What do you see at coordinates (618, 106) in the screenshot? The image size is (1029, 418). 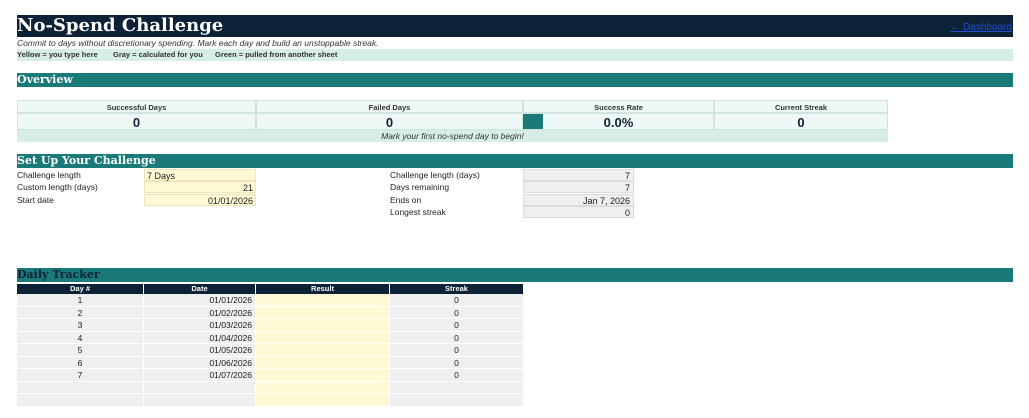 I see `kpi-label-success-rate: Success Rate` at bounding box center [618, 106].